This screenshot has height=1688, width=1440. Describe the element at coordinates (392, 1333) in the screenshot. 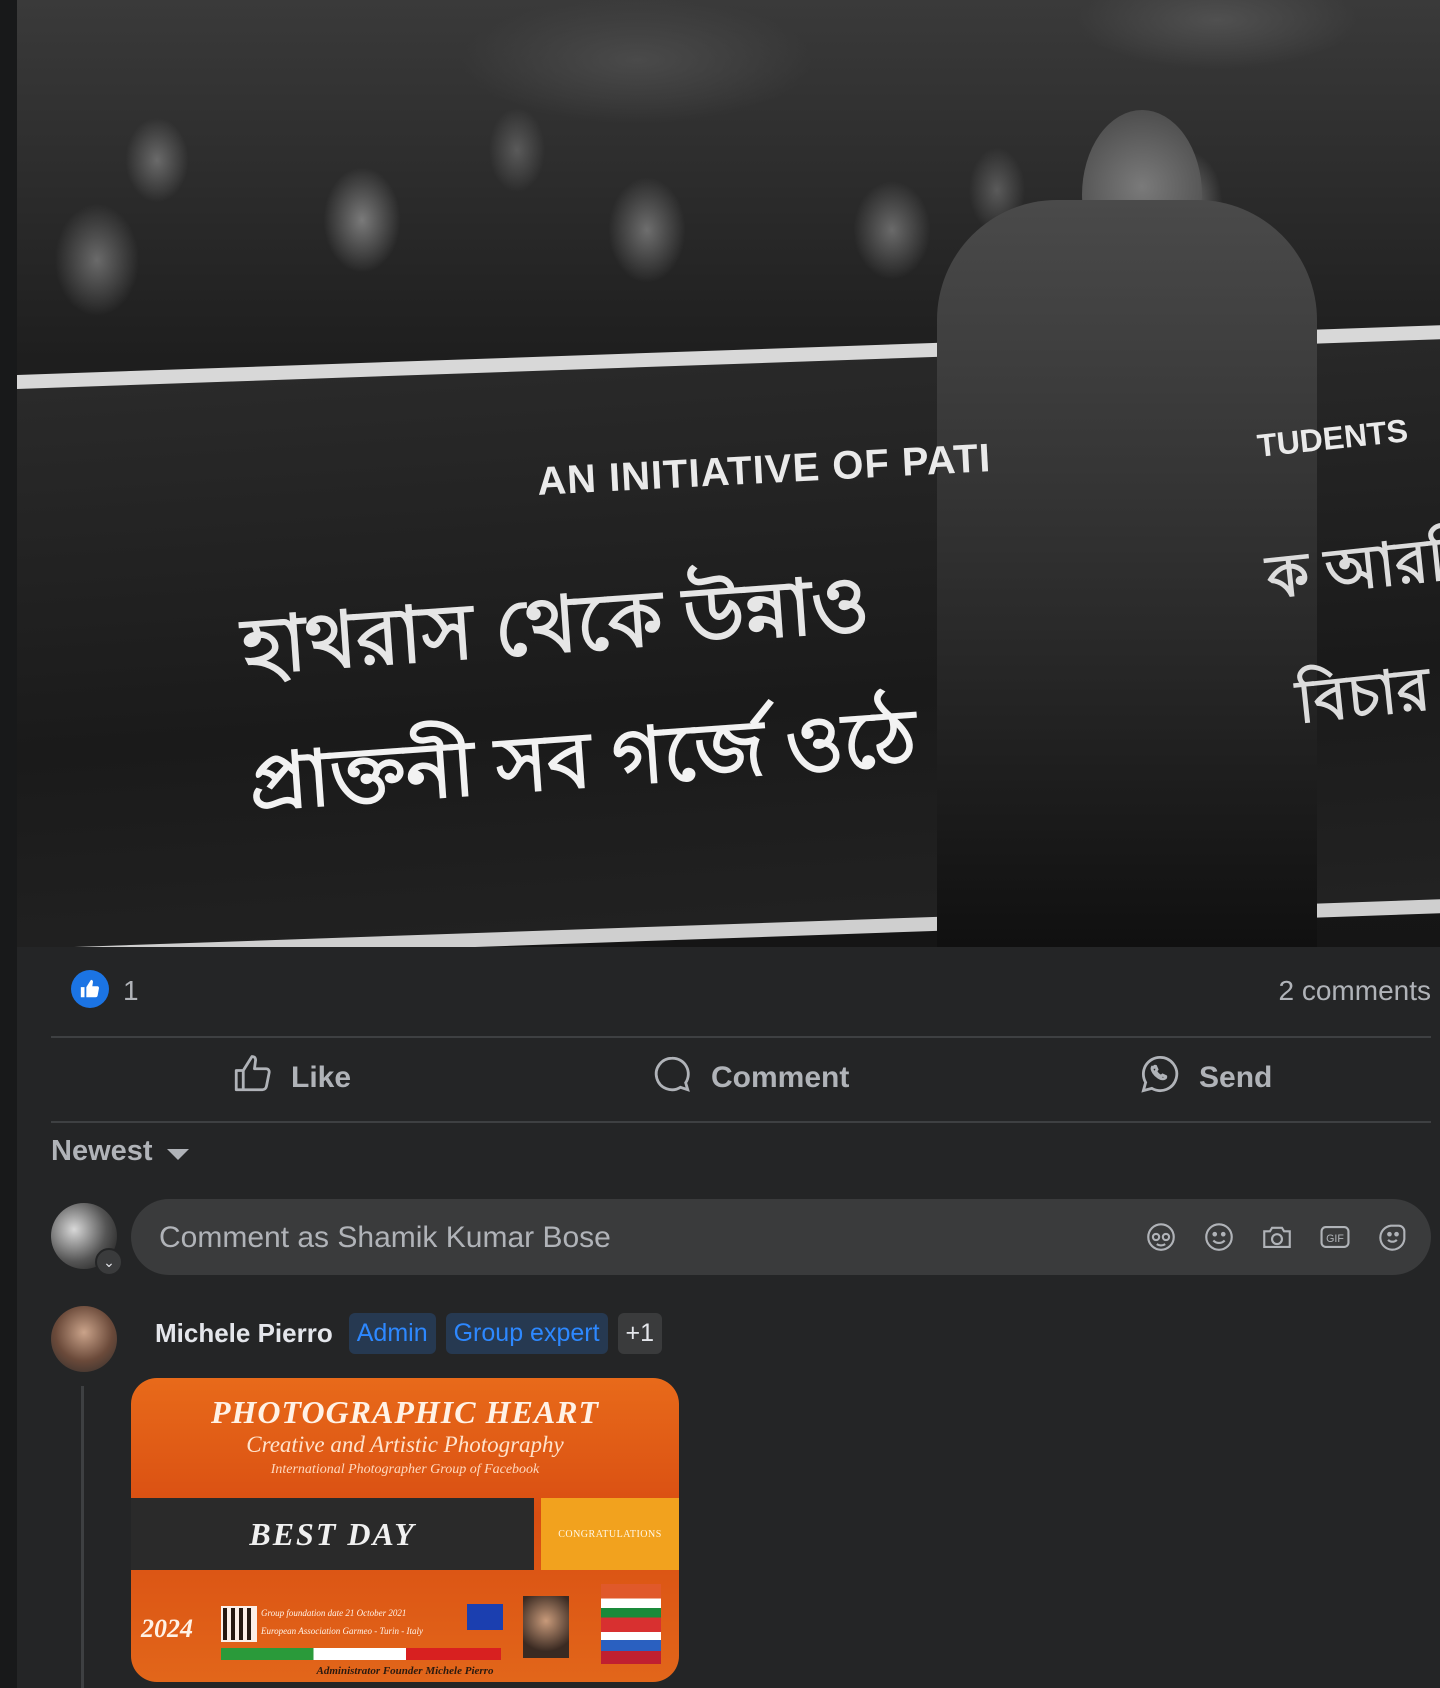

I see `admin-badge: Admin` at that location.